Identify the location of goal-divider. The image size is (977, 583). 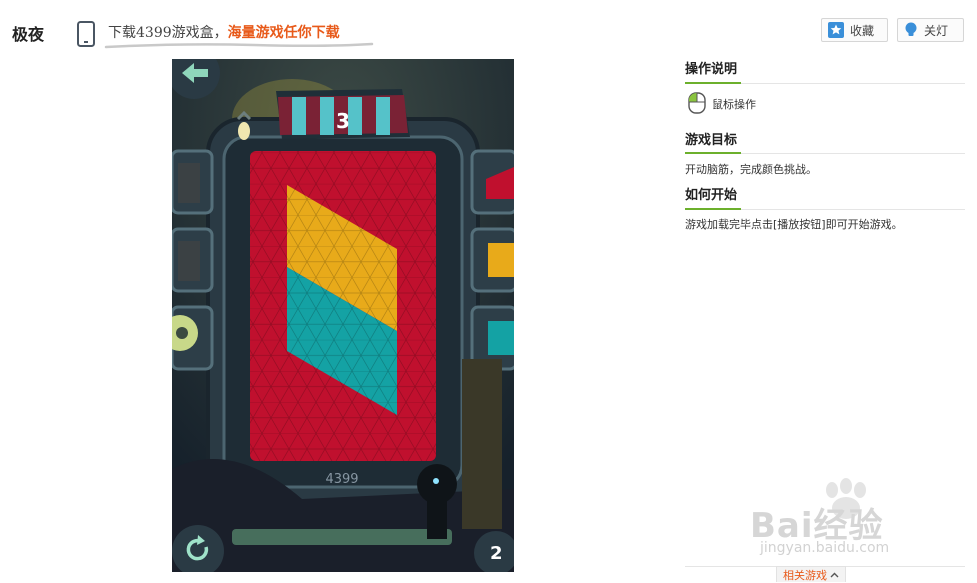
(825, 153).